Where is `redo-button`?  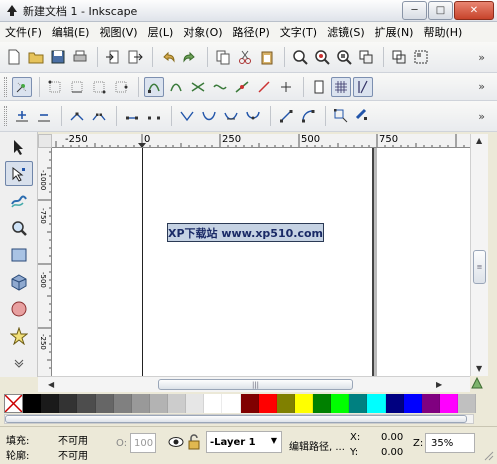 redo-button is located at coordinates (190, 57).